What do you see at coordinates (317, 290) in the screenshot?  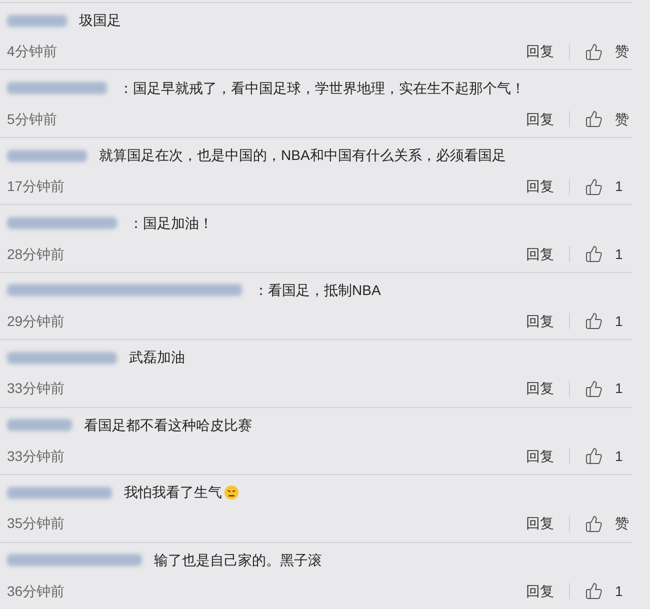 I see `comment-text: ：看国足，抵制NBA` at bounding box center [317, 290].